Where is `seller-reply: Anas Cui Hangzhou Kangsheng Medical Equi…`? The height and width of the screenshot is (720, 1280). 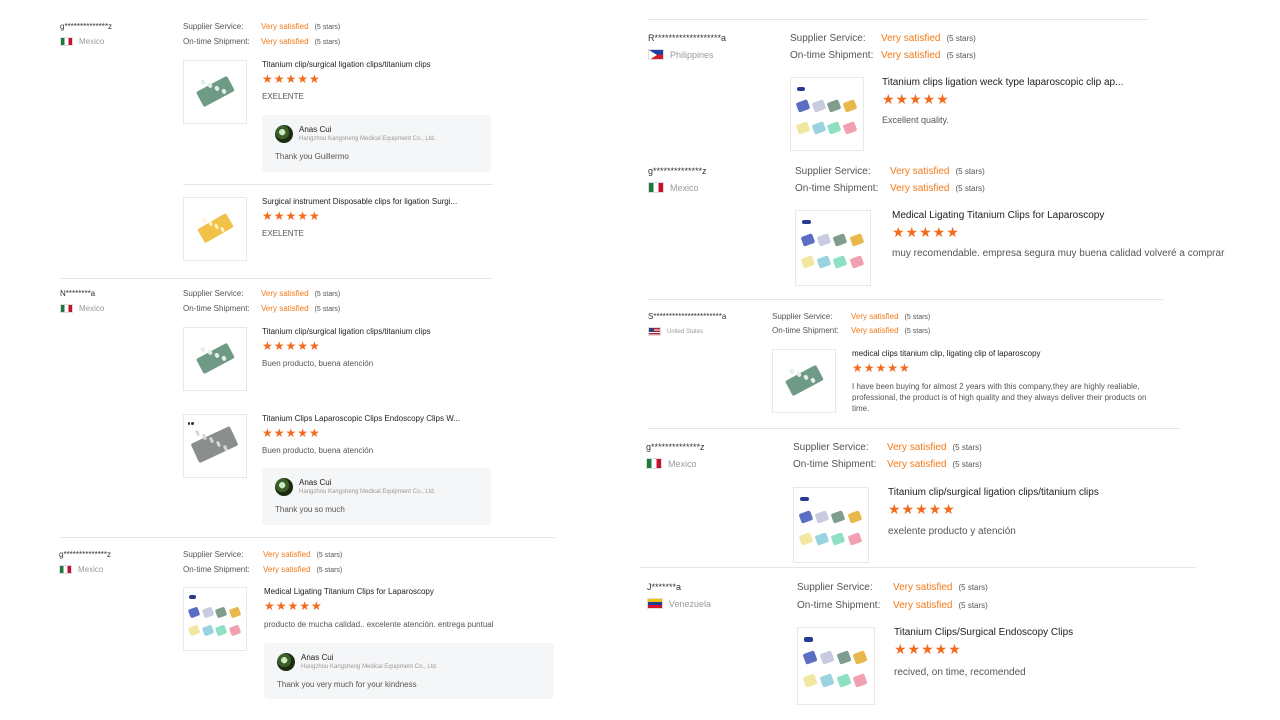 seller-reply: Anas Cui Hangzhou Kangsheng Medical Equi… is located at coordinates (376, 496).